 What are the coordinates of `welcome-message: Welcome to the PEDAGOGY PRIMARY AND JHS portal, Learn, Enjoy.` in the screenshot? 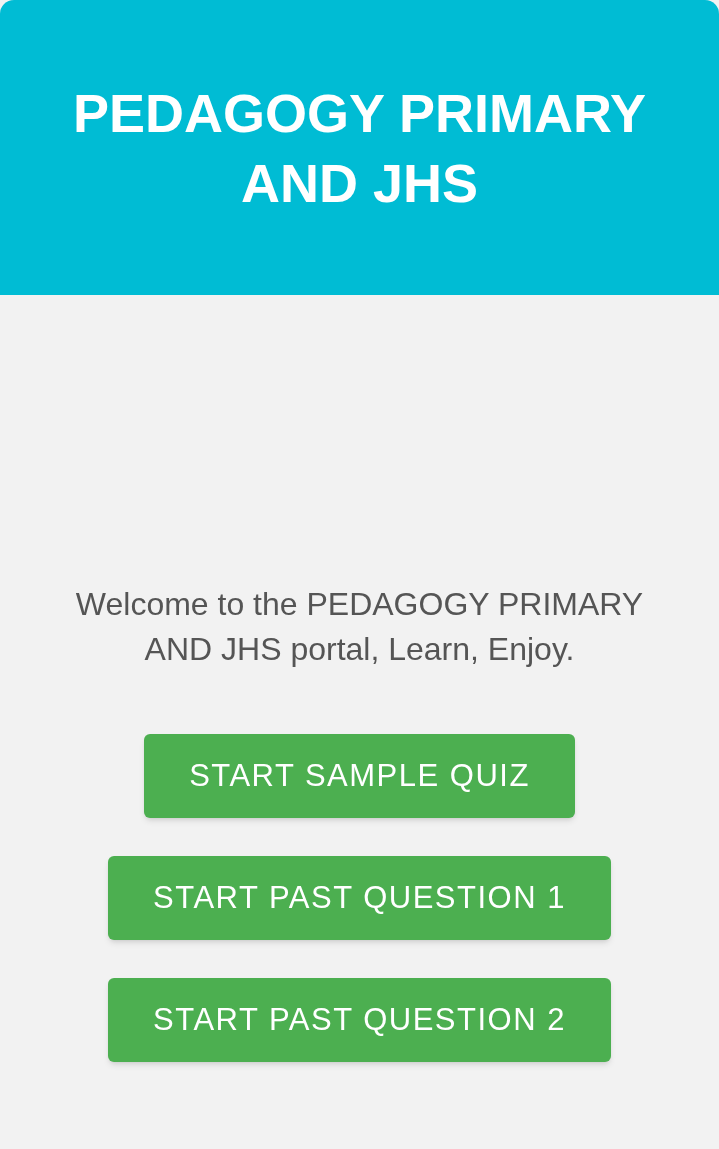 It's located at (359, 627).